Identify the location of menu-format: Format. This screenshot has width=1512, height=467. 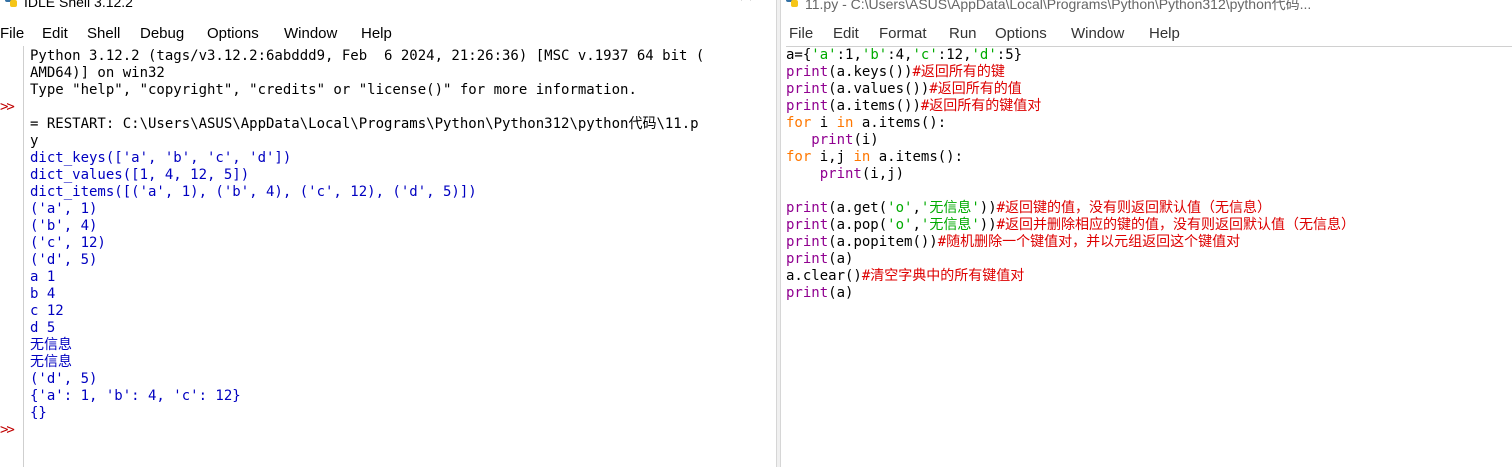
(903, 33).